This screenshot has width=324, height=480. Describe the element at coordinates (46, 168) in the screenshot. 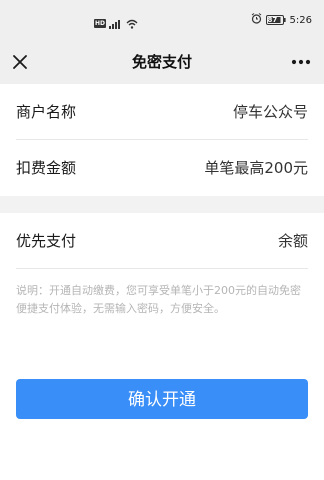

I see `charge-amount-label: 扣费金额` at that location.